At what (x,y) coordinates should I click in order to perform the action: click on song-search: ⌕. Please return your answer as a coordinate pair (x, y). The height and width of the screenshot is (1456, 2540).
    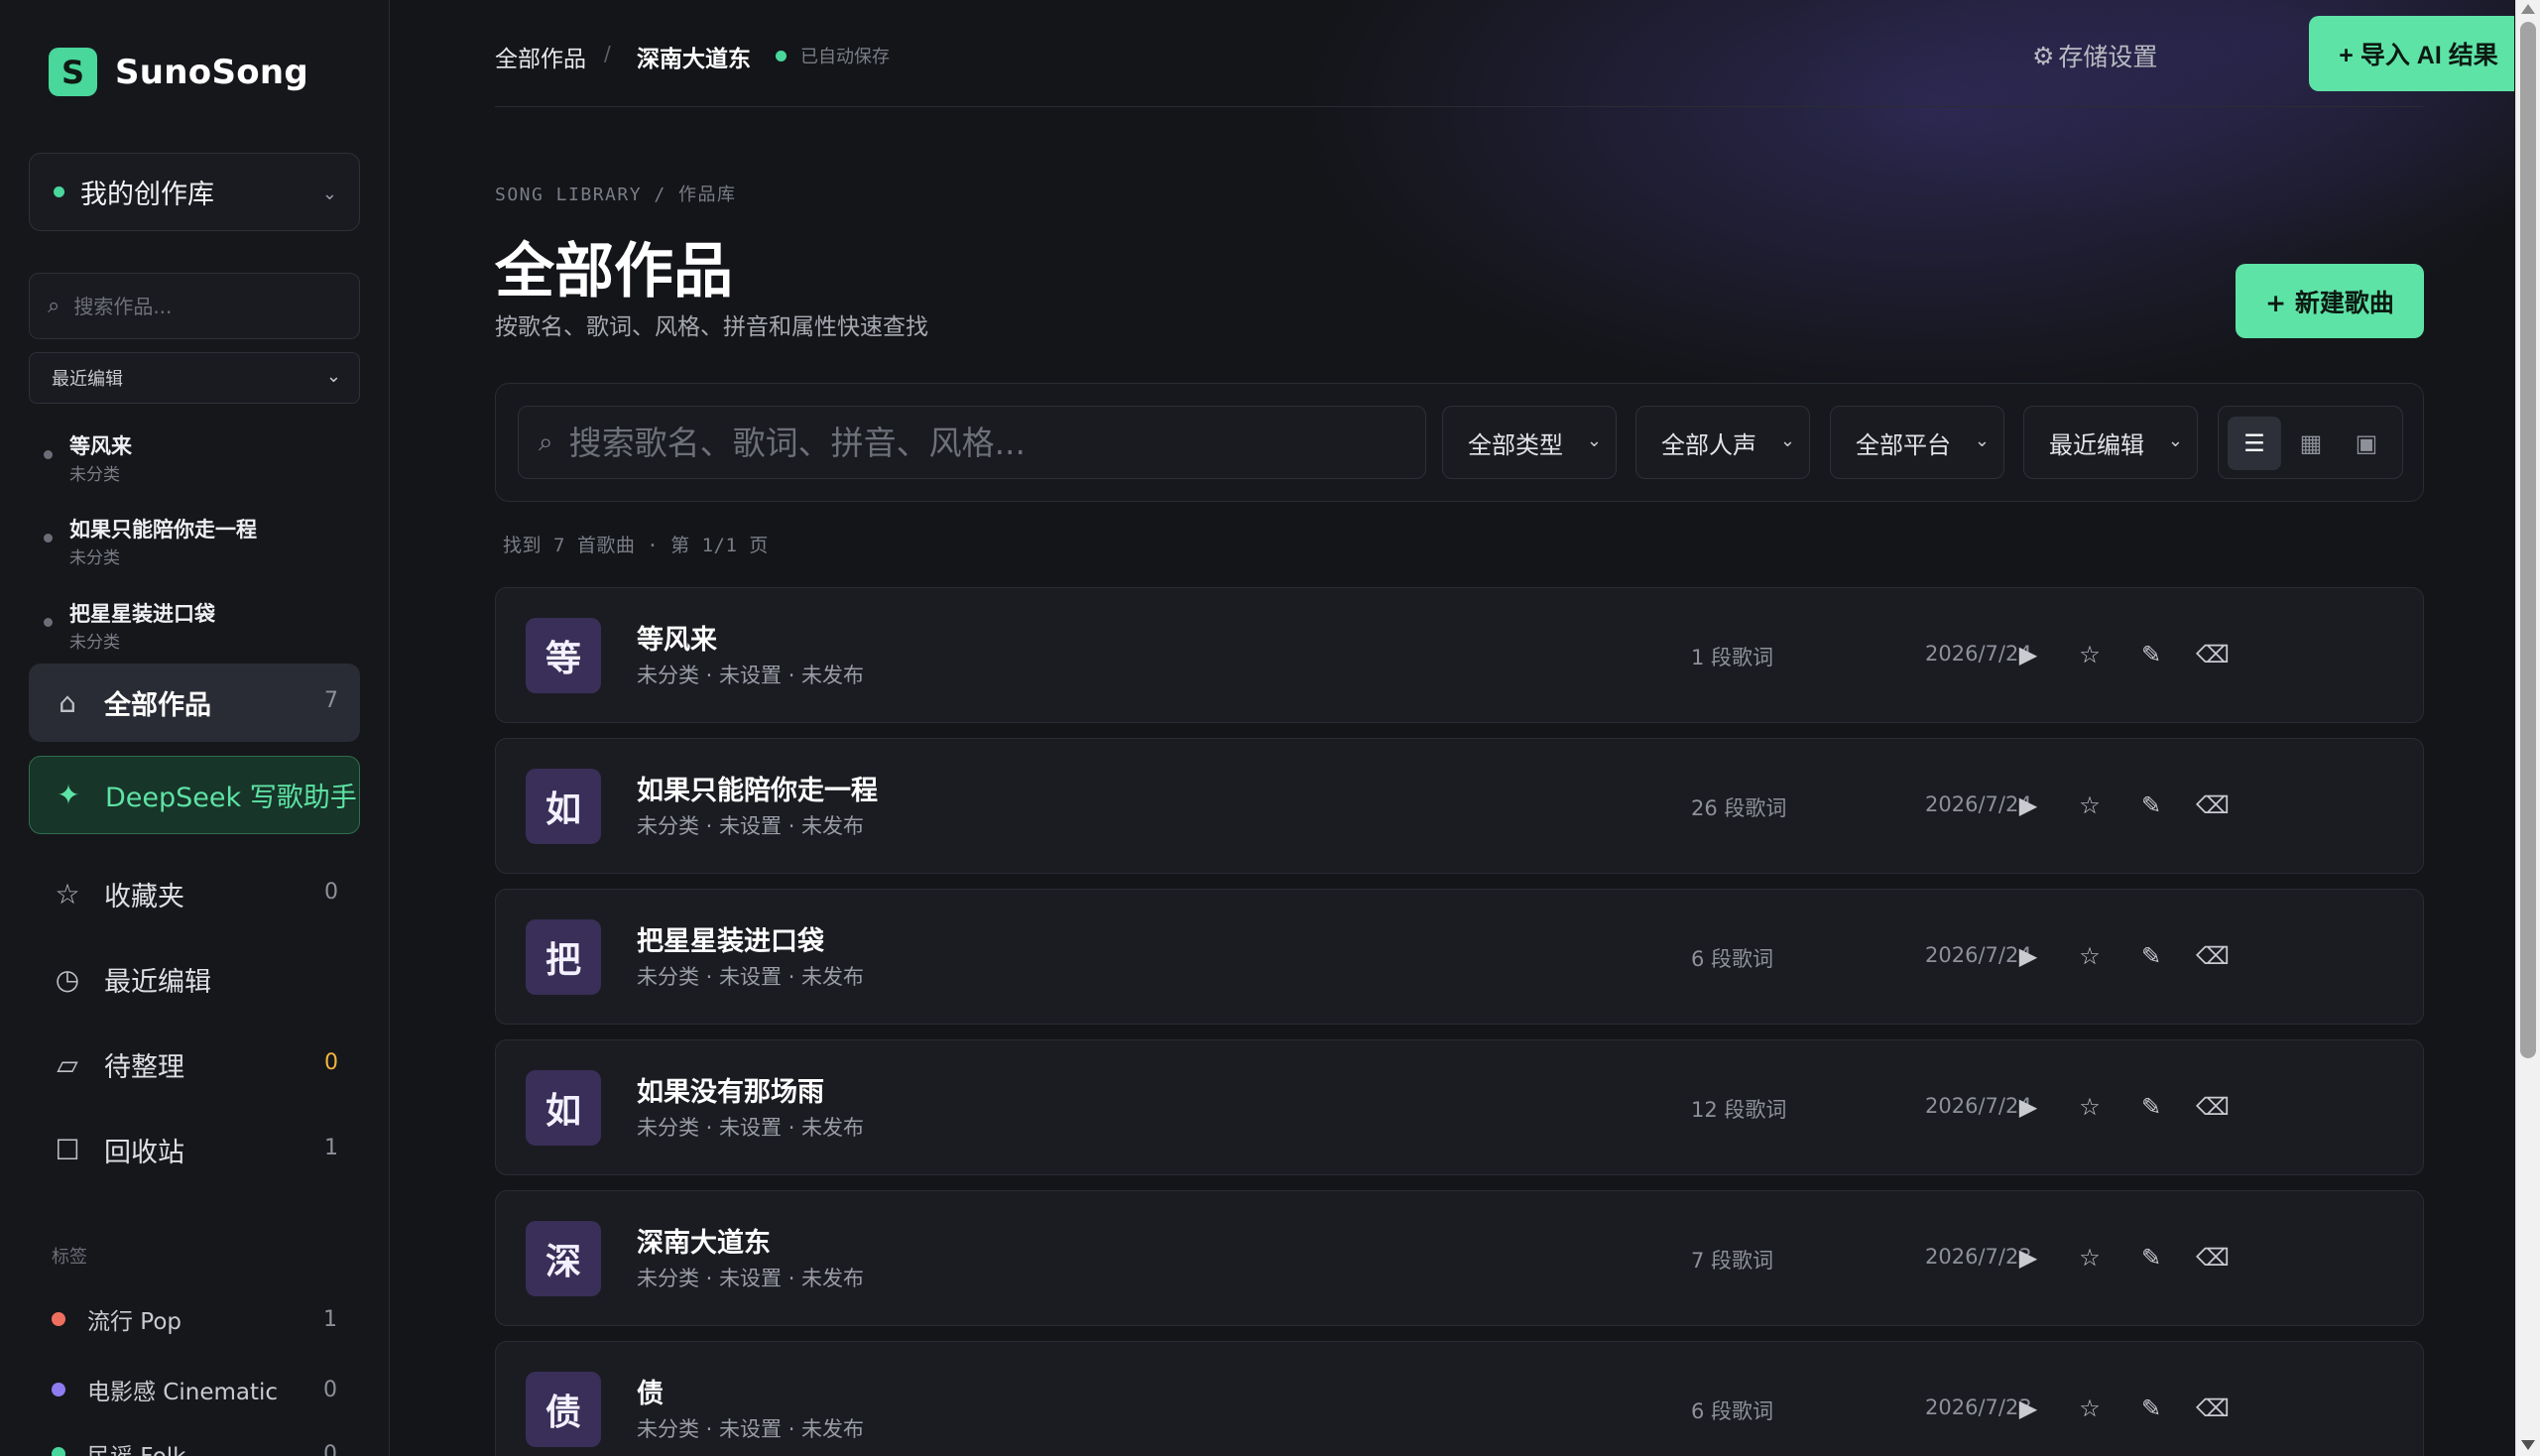
    Looking at the image, I should click on (972, 442).